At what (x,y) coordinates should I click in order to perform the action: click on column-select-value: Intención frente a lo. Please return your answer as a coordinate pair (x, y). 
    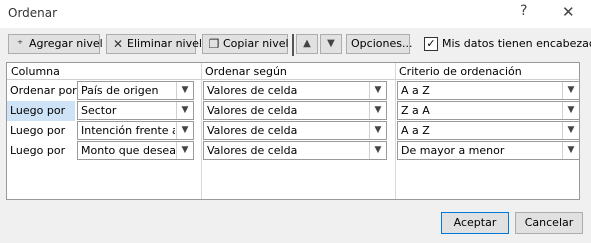
    Looking at the image, I should click on (128, 130).